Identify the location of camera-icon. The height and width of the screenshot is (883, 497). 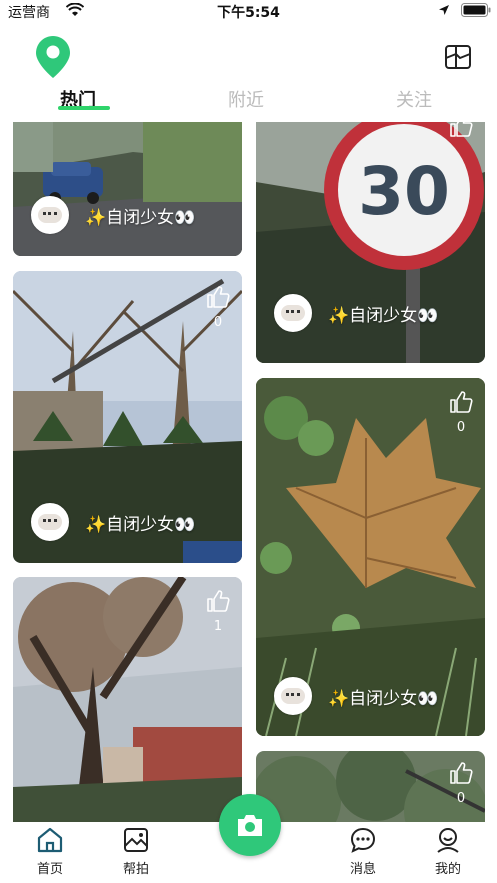
(250, 825).